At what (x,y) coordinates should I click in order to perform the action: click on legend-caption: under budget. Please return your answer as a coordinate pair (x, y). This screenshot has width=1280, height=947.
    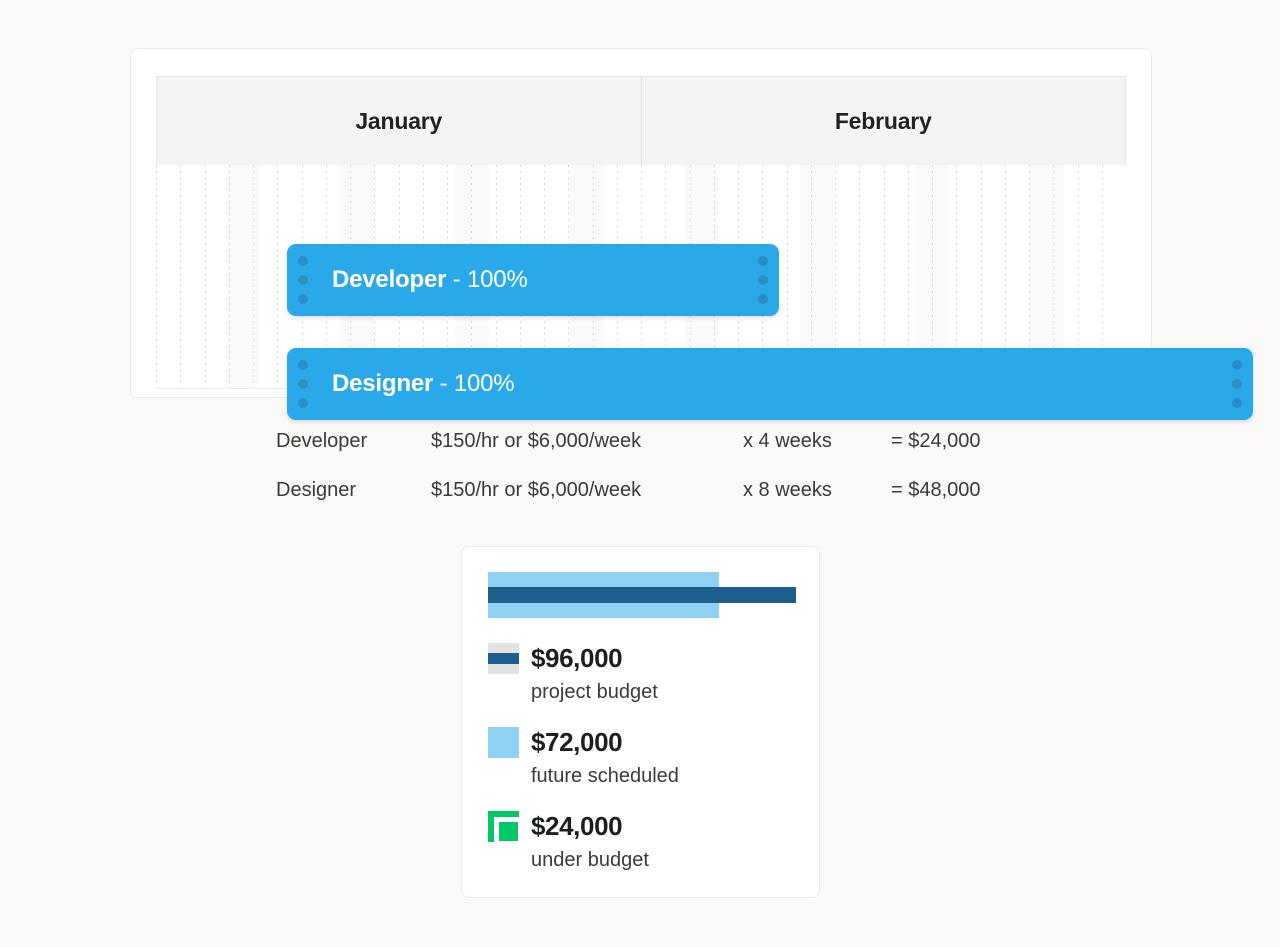
    Looking at the image, I should click on (590, 860).